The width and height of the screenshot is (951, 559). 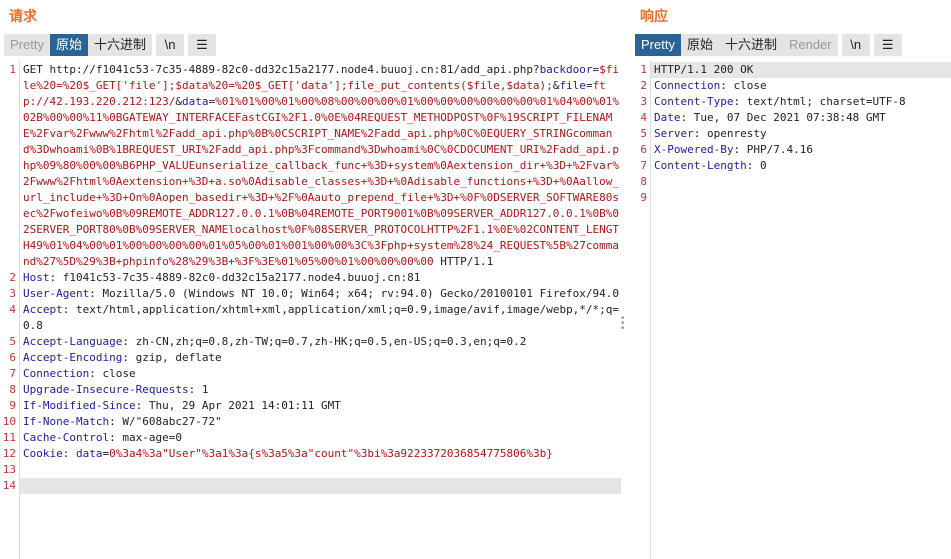 What do you see at coordinates (66, 437) in the screenshot?
I see `header-name: Cache-Control` at bounding box center [66, 437].